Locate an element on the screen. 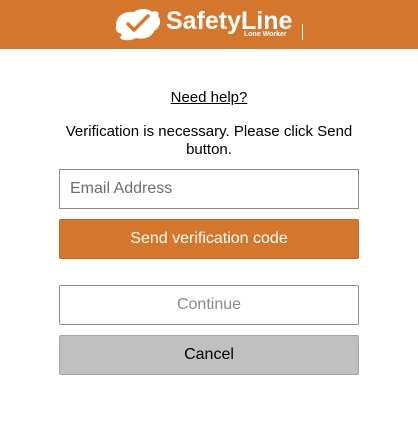  continue-button: Continue is located at coordinates (209, 305).